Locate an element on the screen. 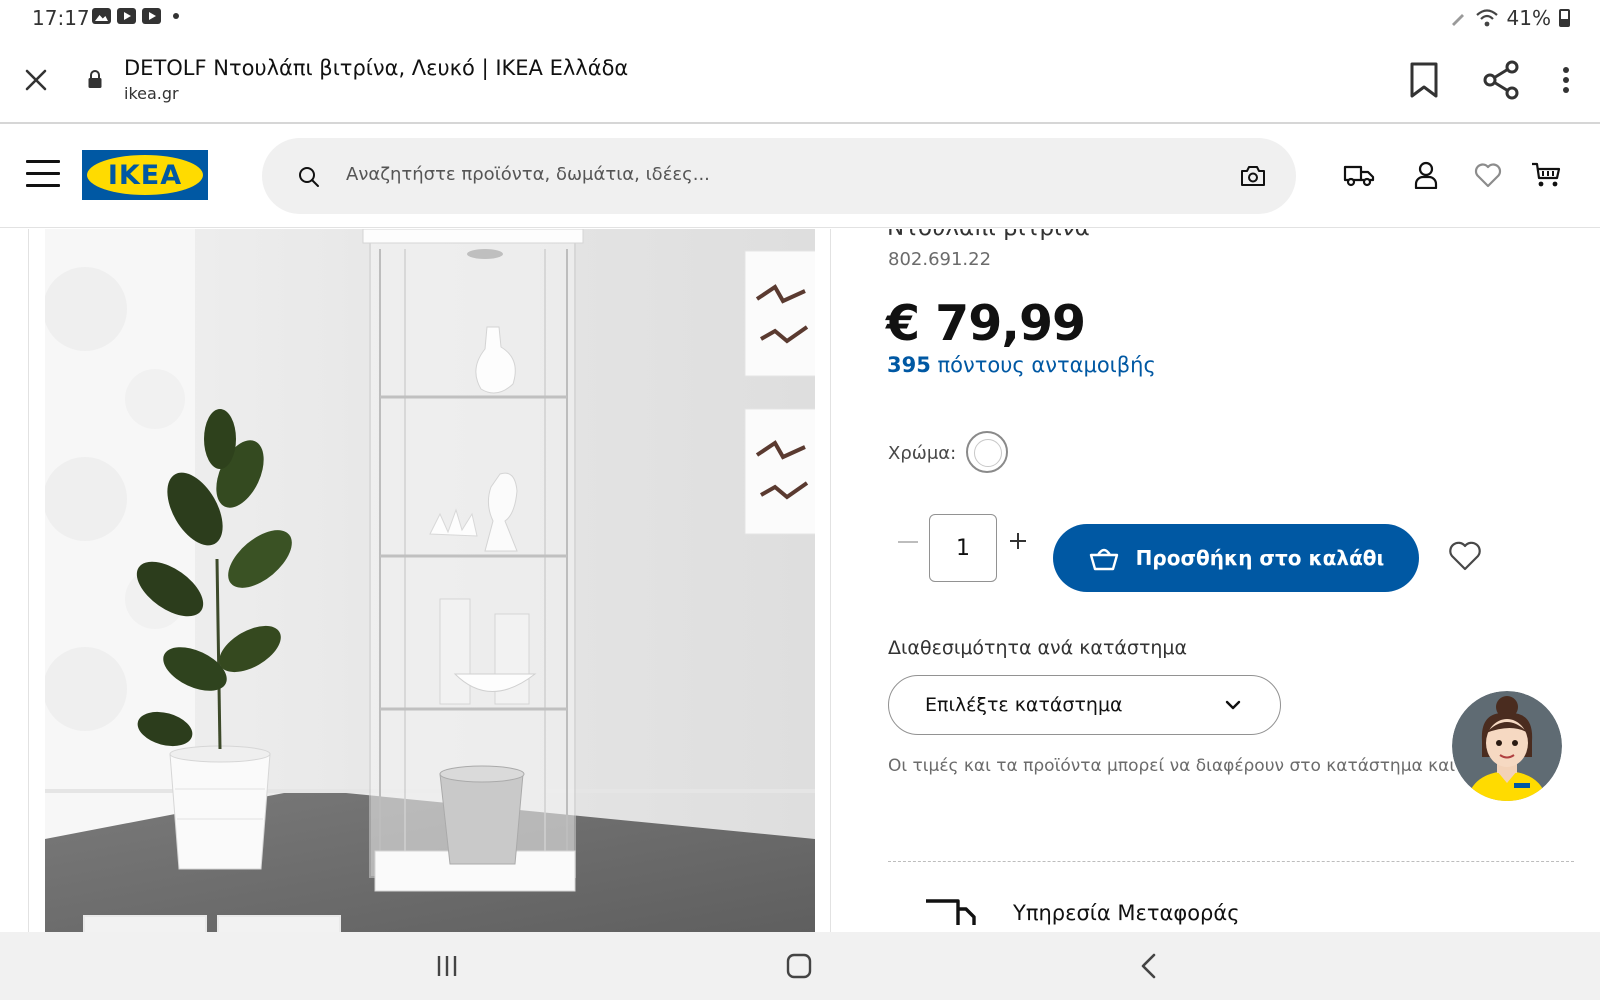  android-nav-bar is located at coordinates (800, 966).